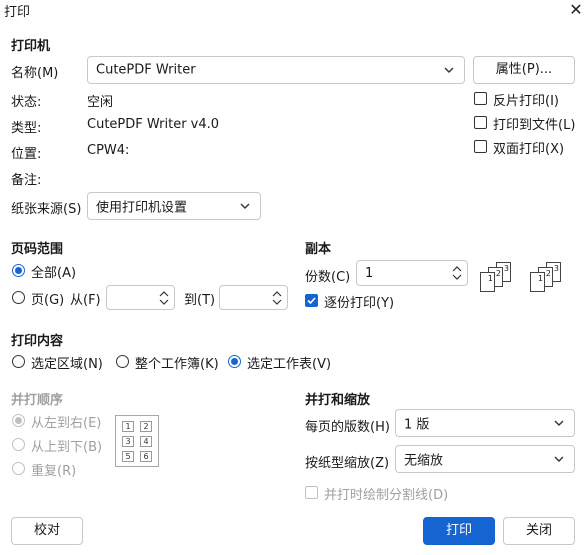 The height and width of the screenshot is (555, 588). I want to click on collate-checkbox, so click(311, 300).